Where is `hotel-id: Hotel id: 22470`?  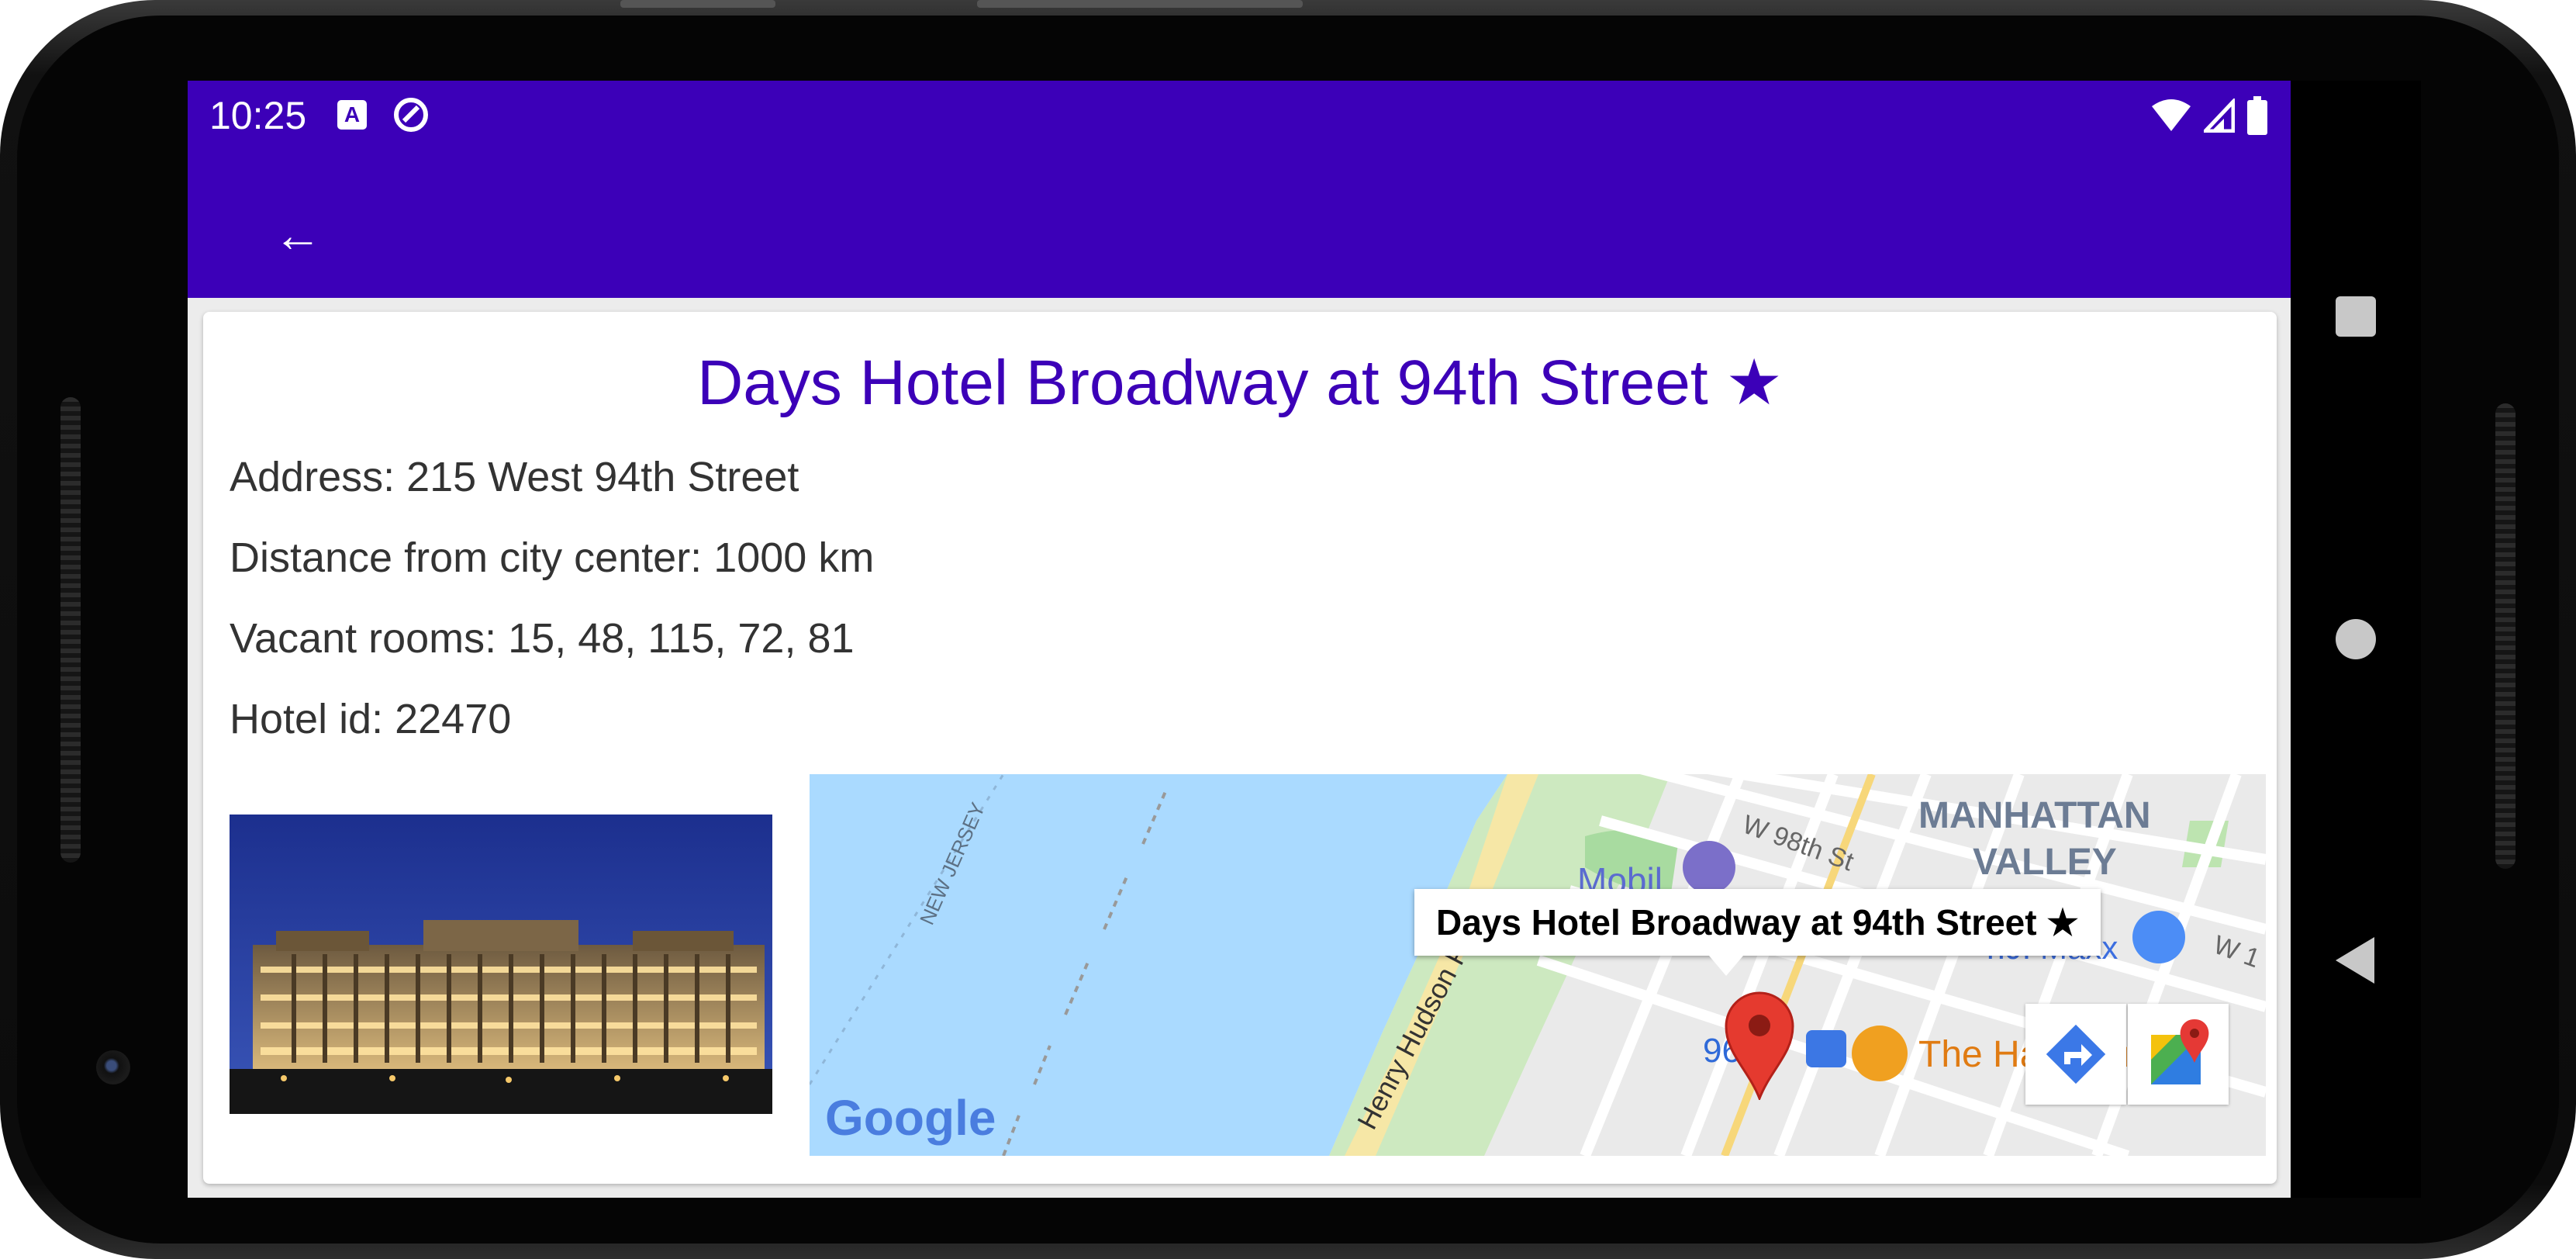
hotel-id: Hotel id: 22470 is located at coordinates (371, 719).